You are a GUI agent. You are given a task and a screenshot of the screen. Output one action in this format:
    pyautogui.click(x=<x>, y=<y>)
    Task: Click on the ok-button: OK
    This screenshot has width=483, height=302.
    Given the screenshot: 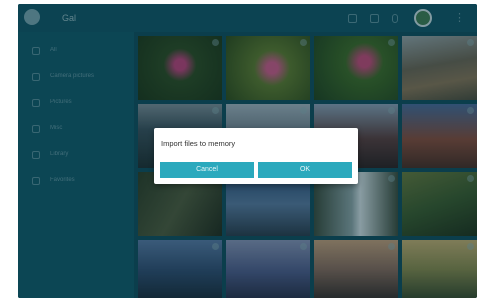 What is the action you would take?
    pyautogui.click(x=305, y=170)
    